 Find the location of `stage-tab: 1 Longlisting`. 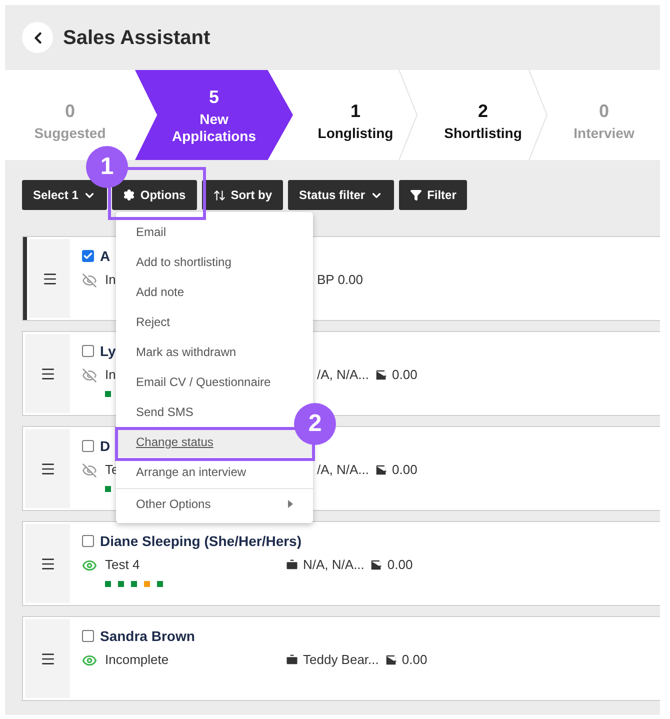

stage-tab: 1 Longlisting is located at coordinates (355, 115).